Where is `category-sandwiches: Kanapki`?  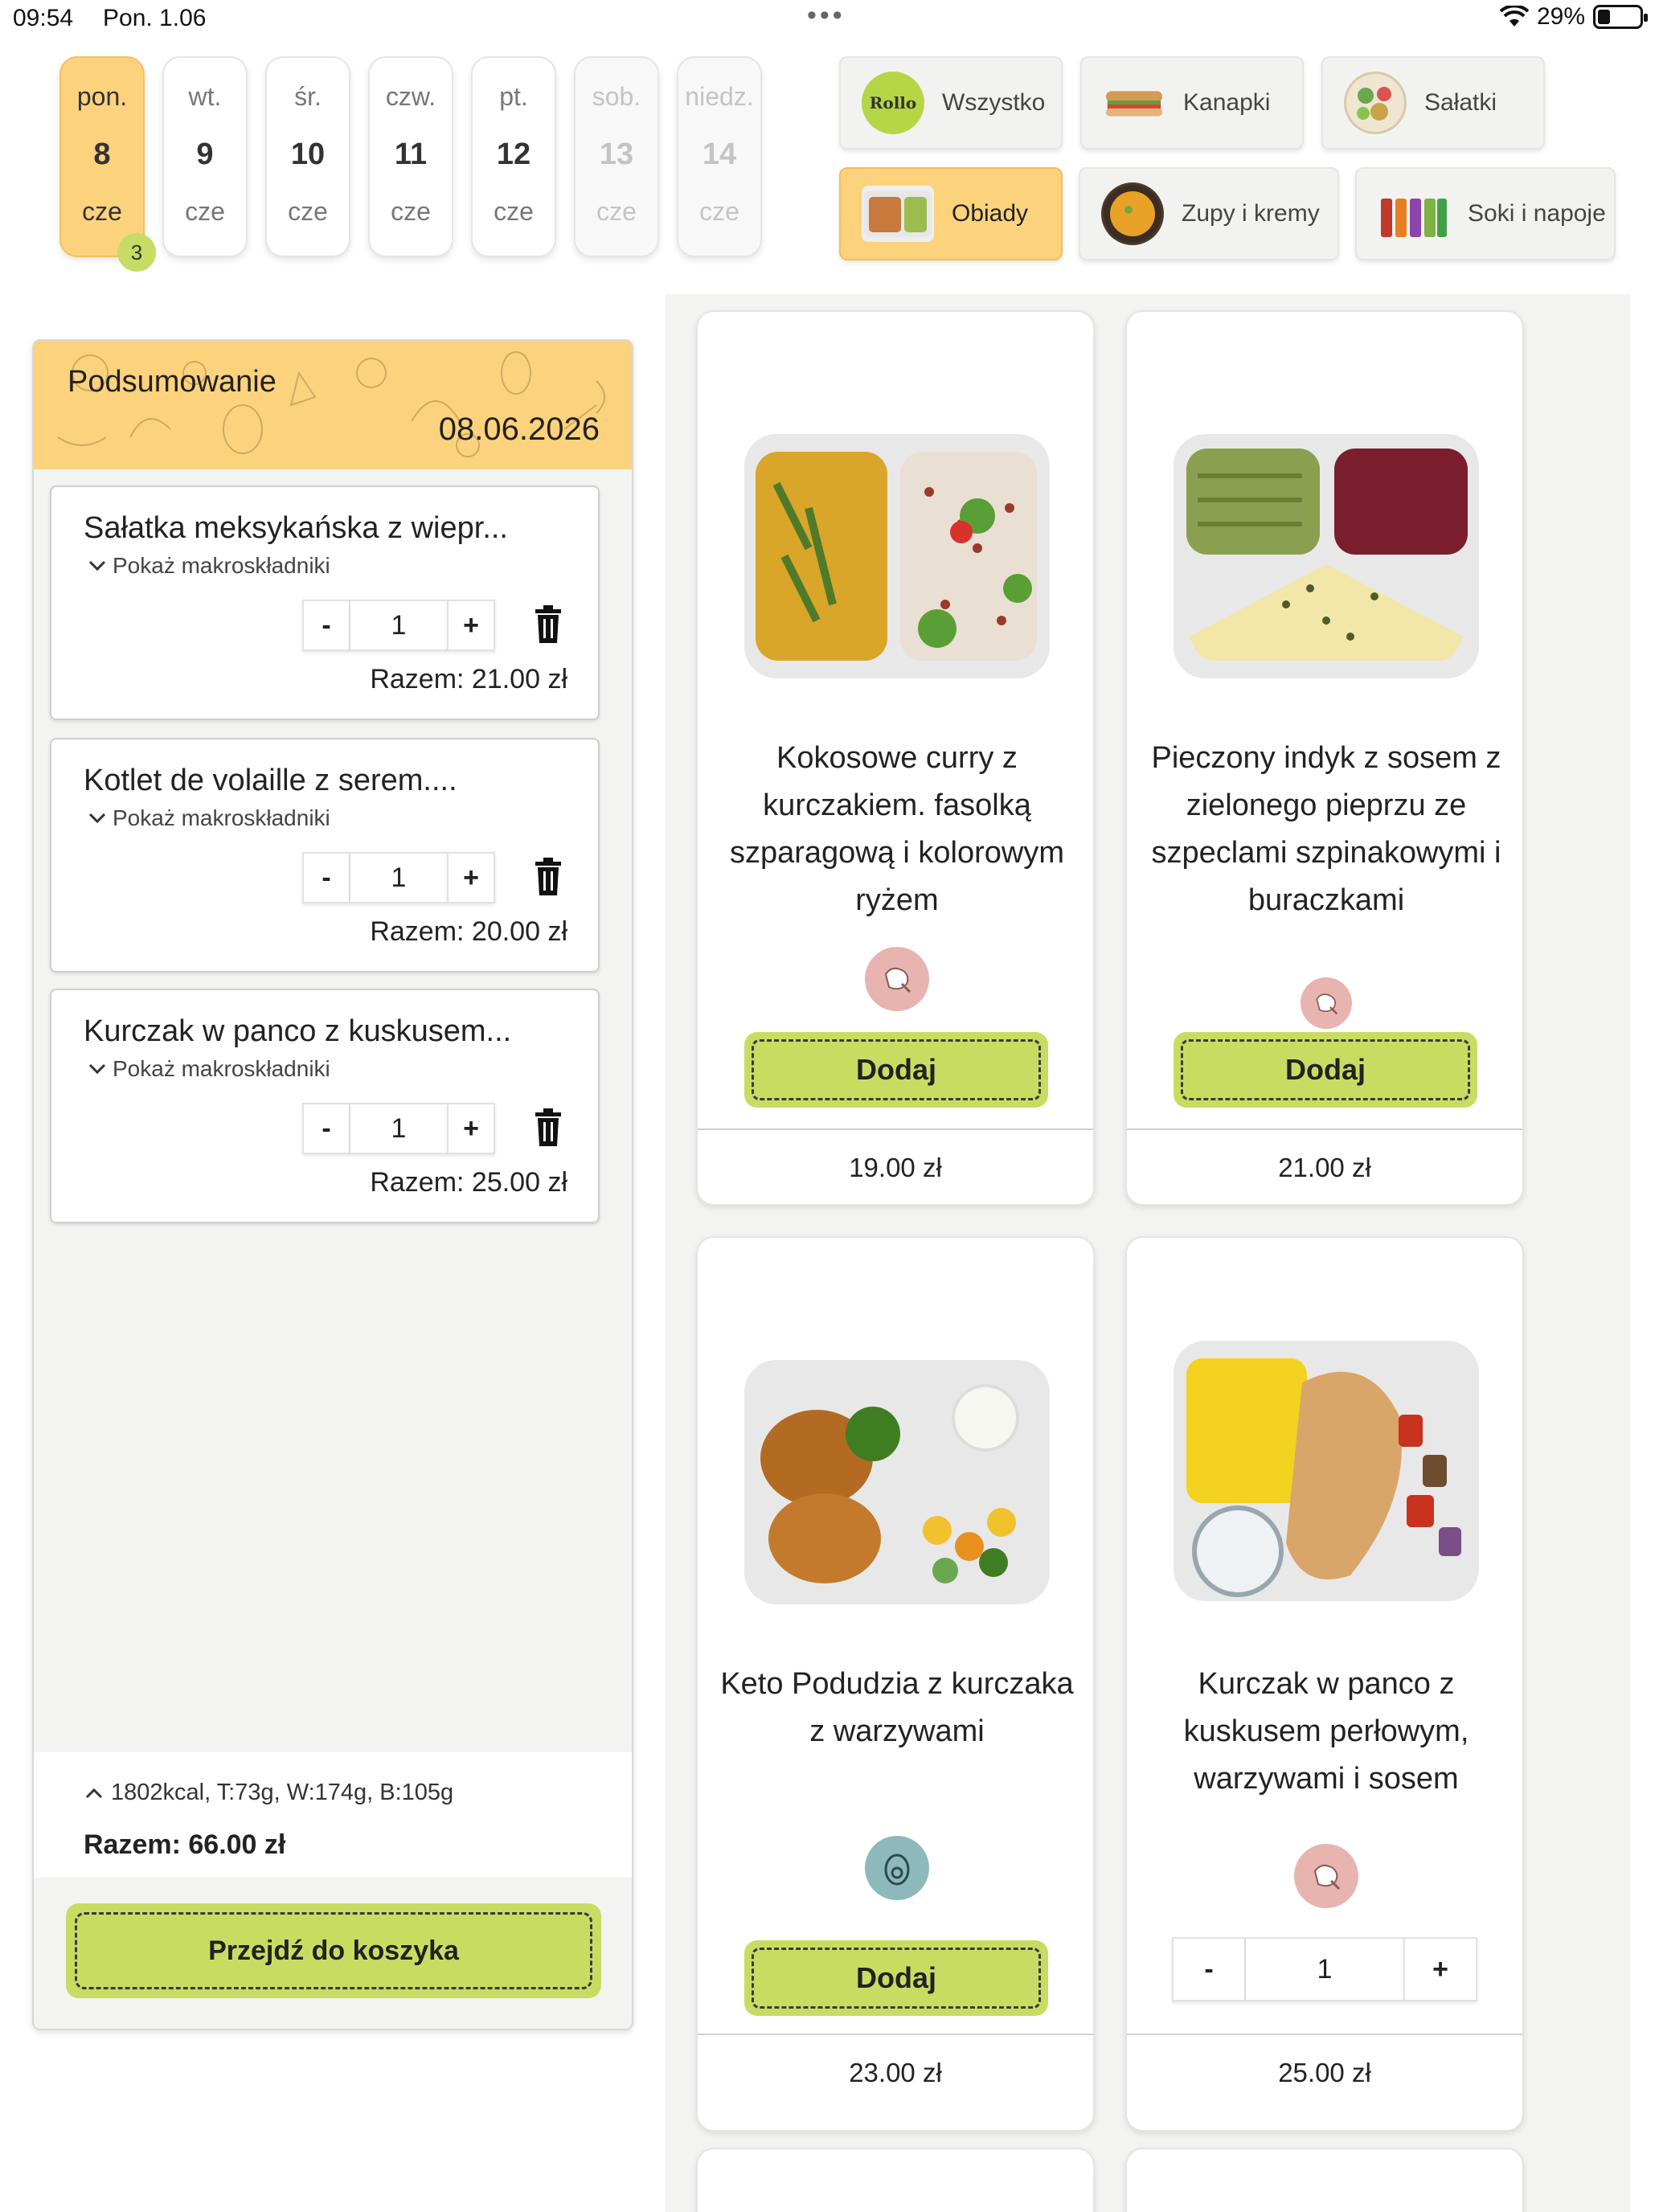
category-sandwiches: Kanapki is located at coordinates (1192, 103).